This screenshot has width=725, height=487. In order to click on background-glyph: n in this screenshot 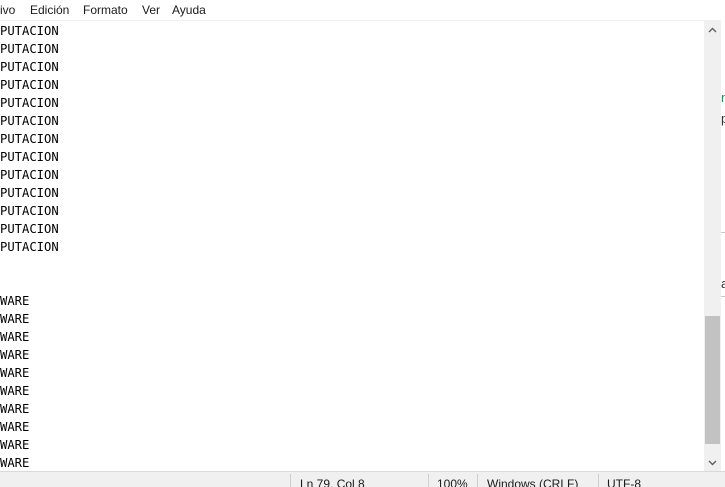, I will do `click(723, 97)`.